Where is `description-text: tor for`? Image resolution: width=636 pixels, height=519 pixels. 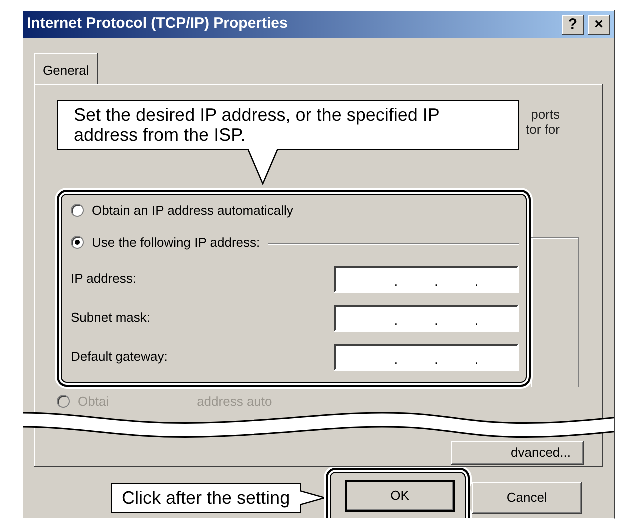
description-text: tor for is located at coordinates (543, 129).